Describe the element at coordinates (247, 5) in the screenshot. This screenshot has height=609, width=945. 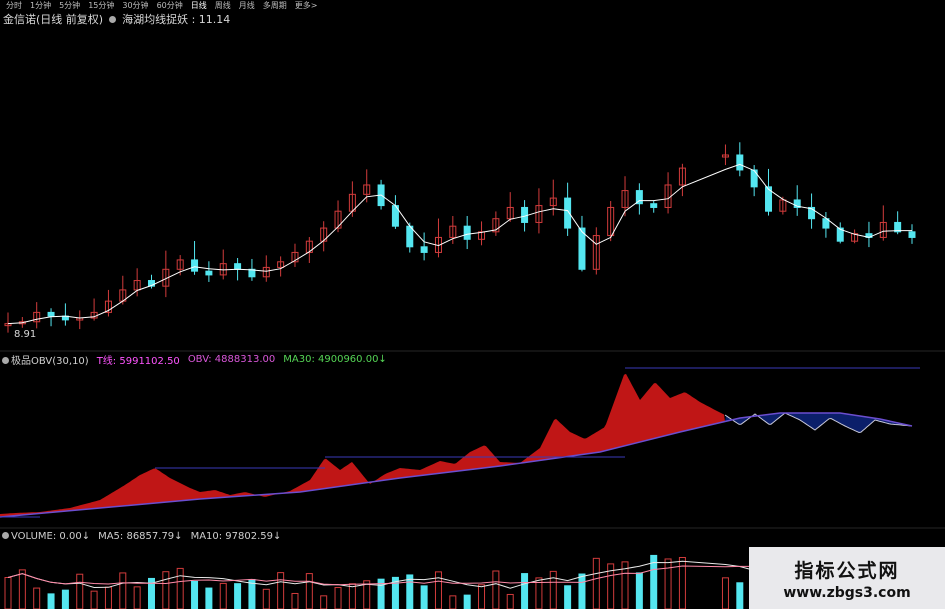
I see `period-tab: 月线` at that location.